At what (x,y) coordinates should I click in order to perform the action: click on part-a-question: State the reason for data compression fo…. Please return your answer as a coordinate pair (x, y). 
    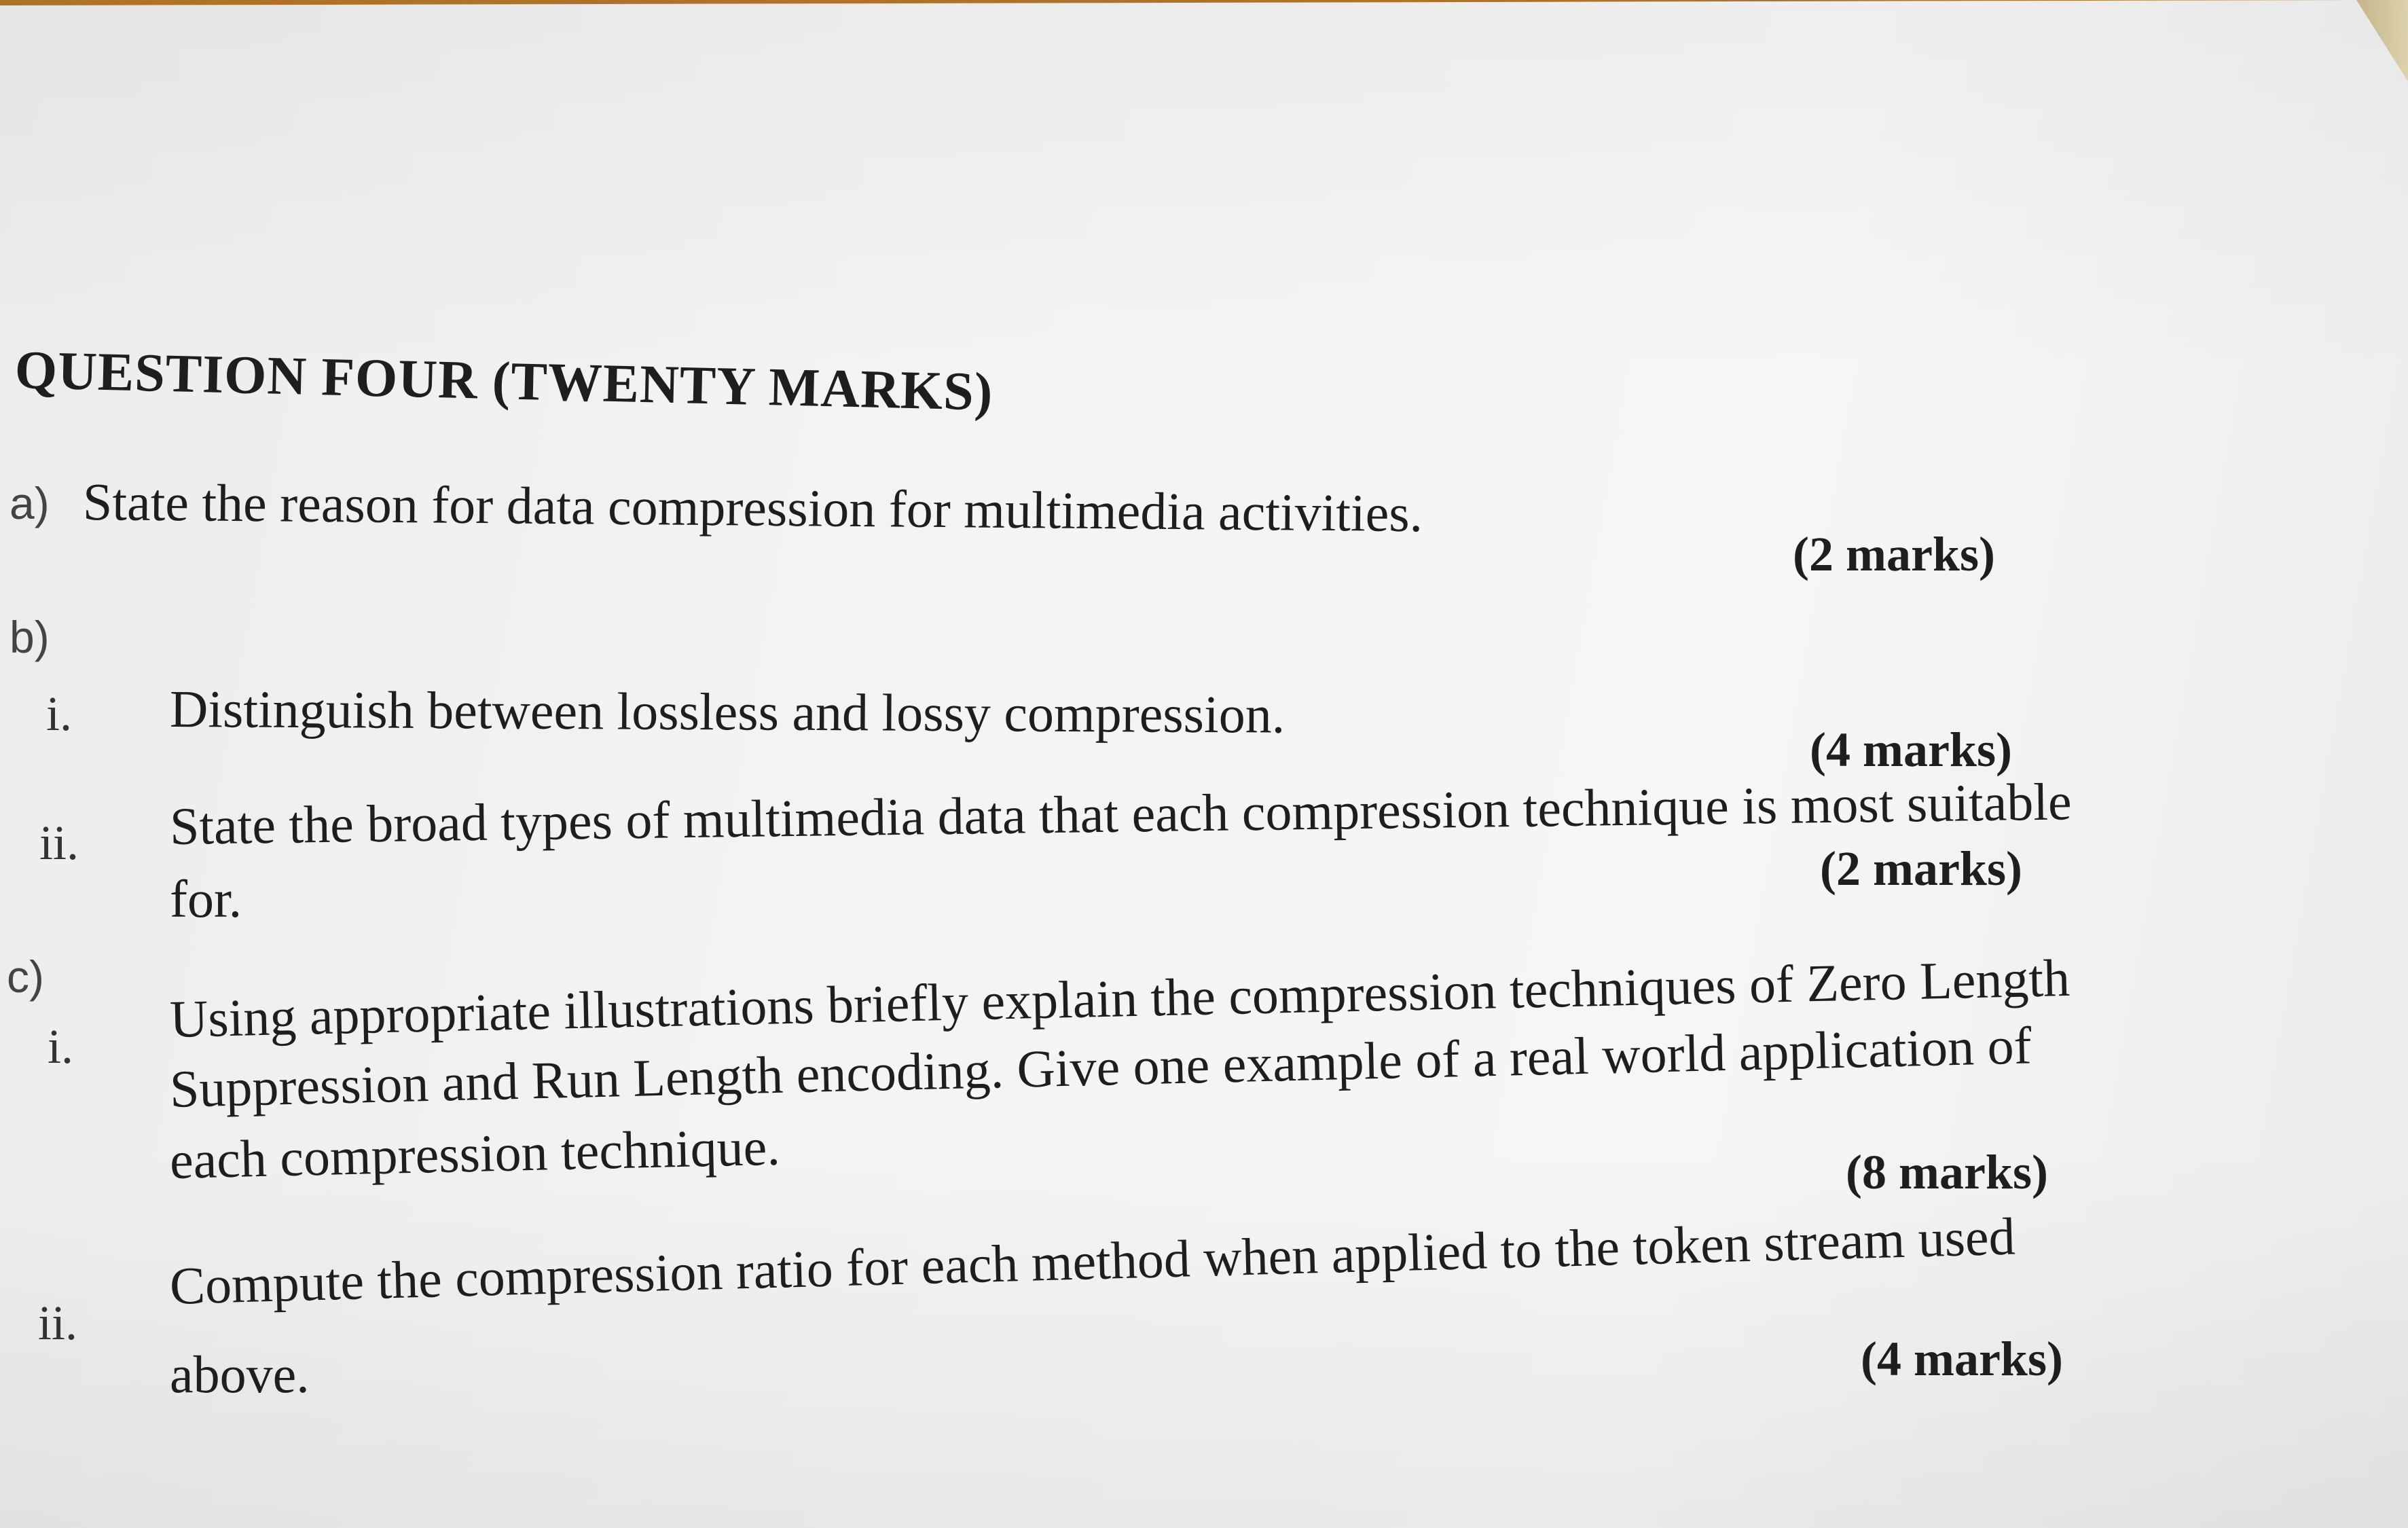
    Looking at the image, I should click on (752, 507).